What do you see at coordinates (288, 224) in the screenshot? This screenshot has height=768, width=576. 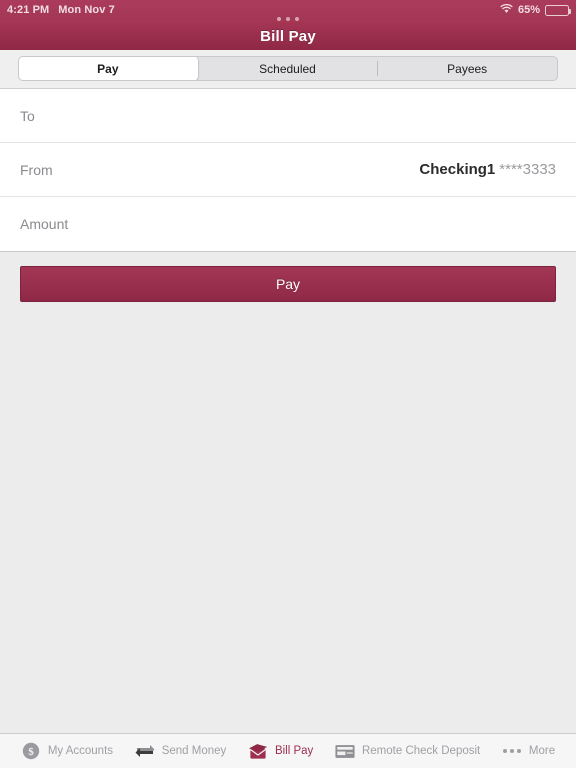 I see `row-amount: Amount` at bounding box center [288, 224].